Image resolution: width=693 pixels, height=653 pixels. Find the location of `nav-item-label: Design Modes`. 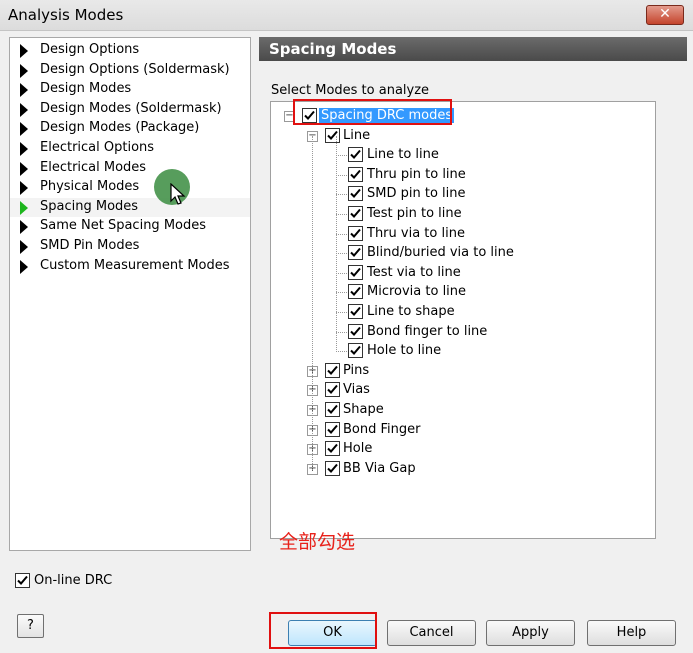

nav-item-label: Design Modes is located at coordinates (86, 89).